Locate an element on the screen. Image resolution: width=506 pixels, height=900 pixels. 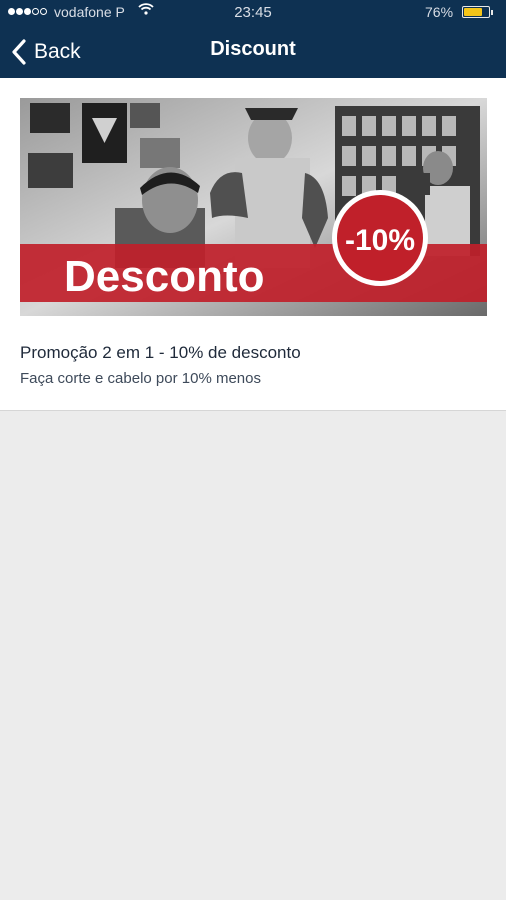
navigation-bar: vodafone P 23:45 76% Back Discount is located at coordinates (253, 39).